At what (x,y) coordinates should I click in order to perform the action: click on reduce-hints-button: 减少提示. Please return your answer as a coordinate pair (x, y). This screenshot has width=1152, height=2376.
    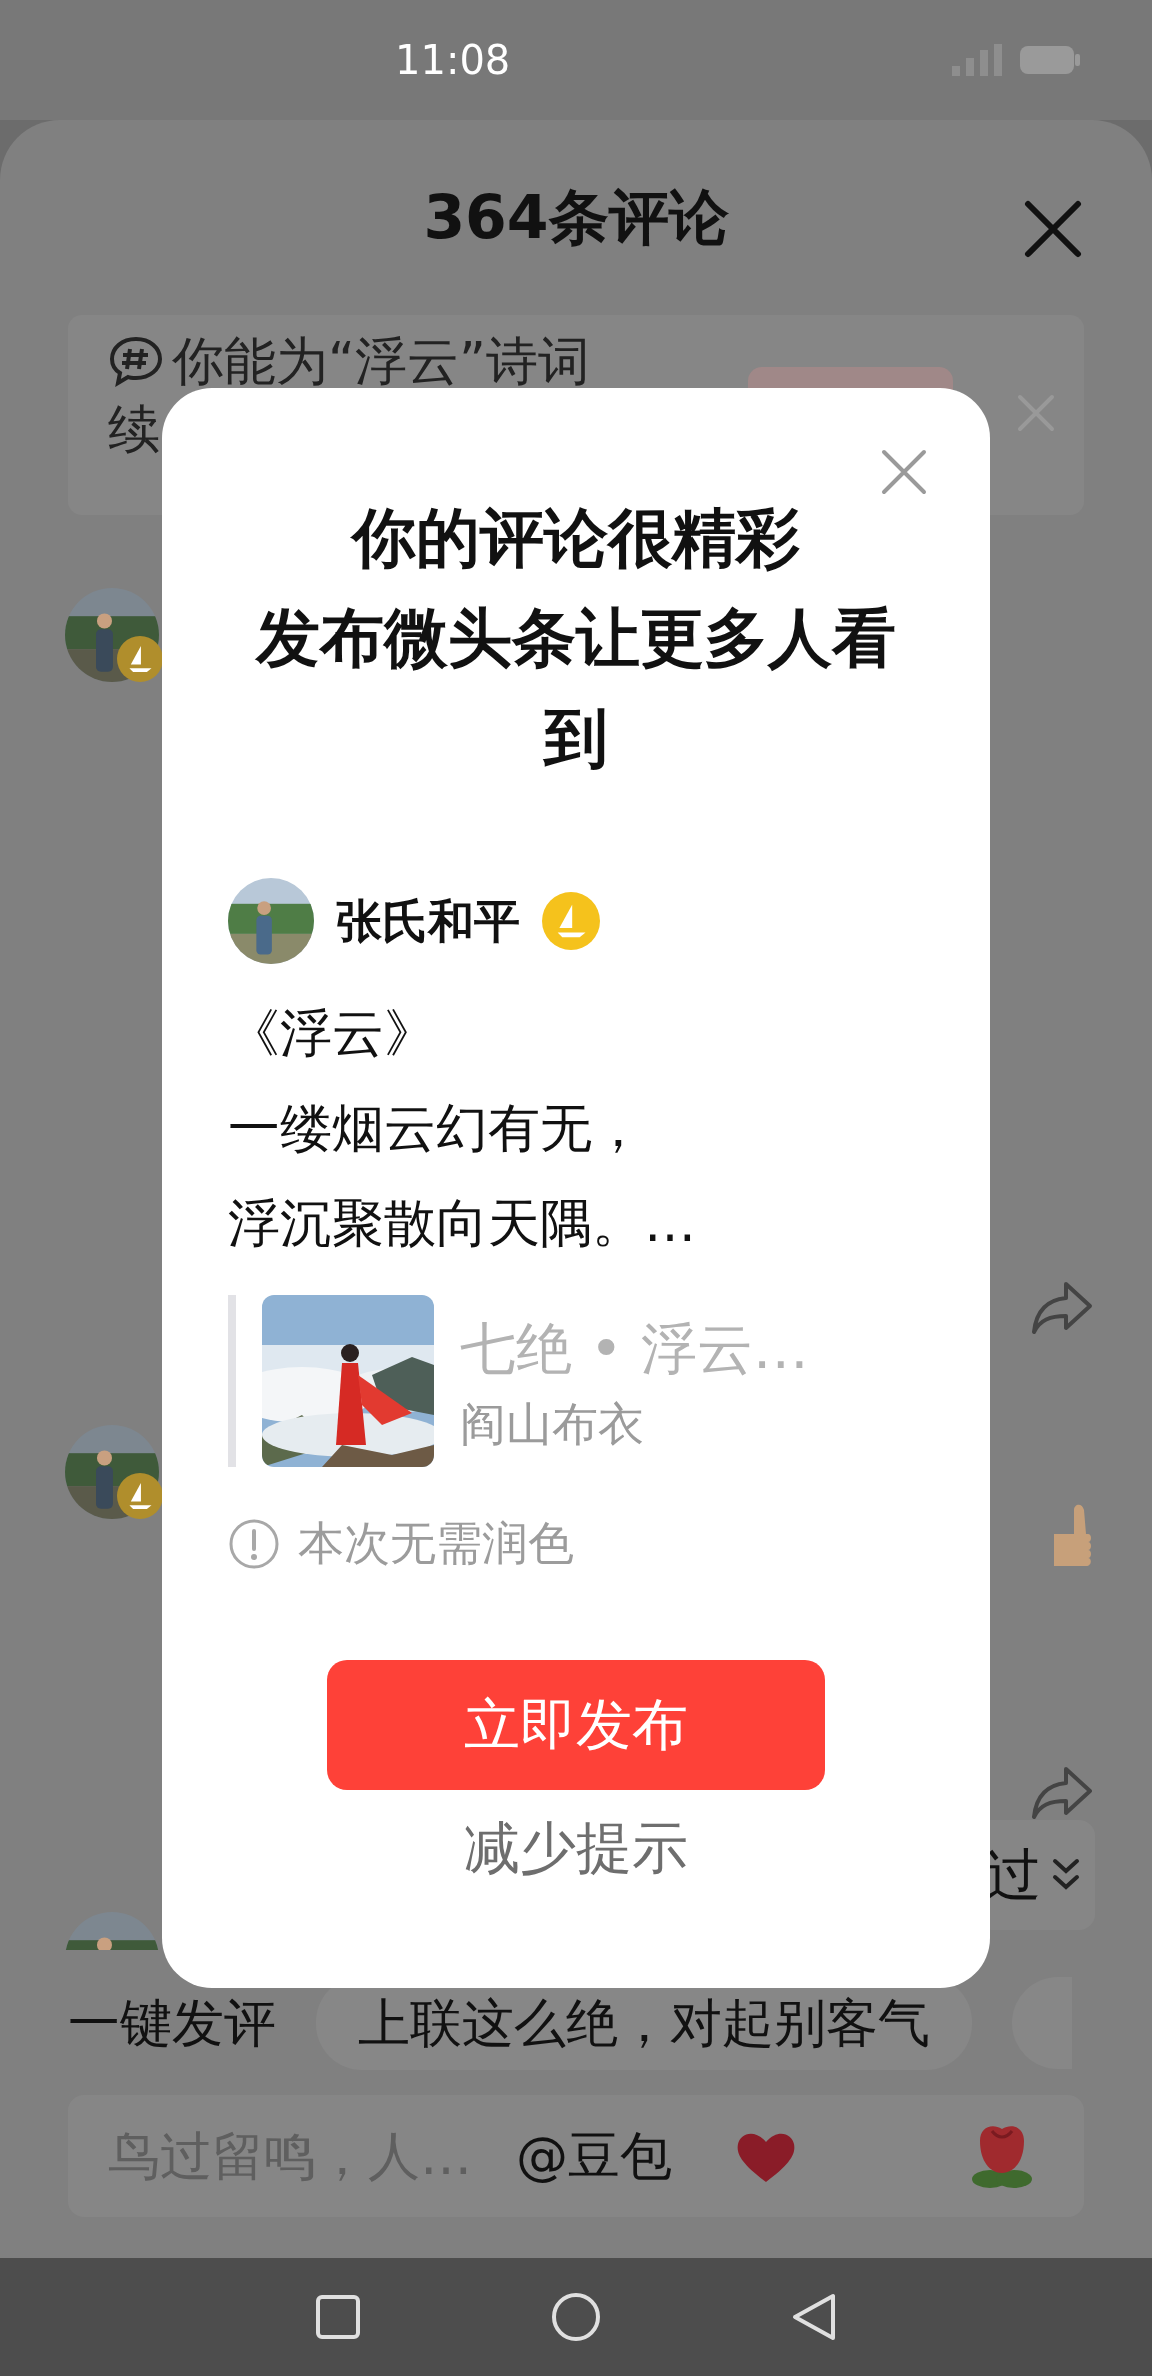
    Looking at the image, I should click on (576, 1848).